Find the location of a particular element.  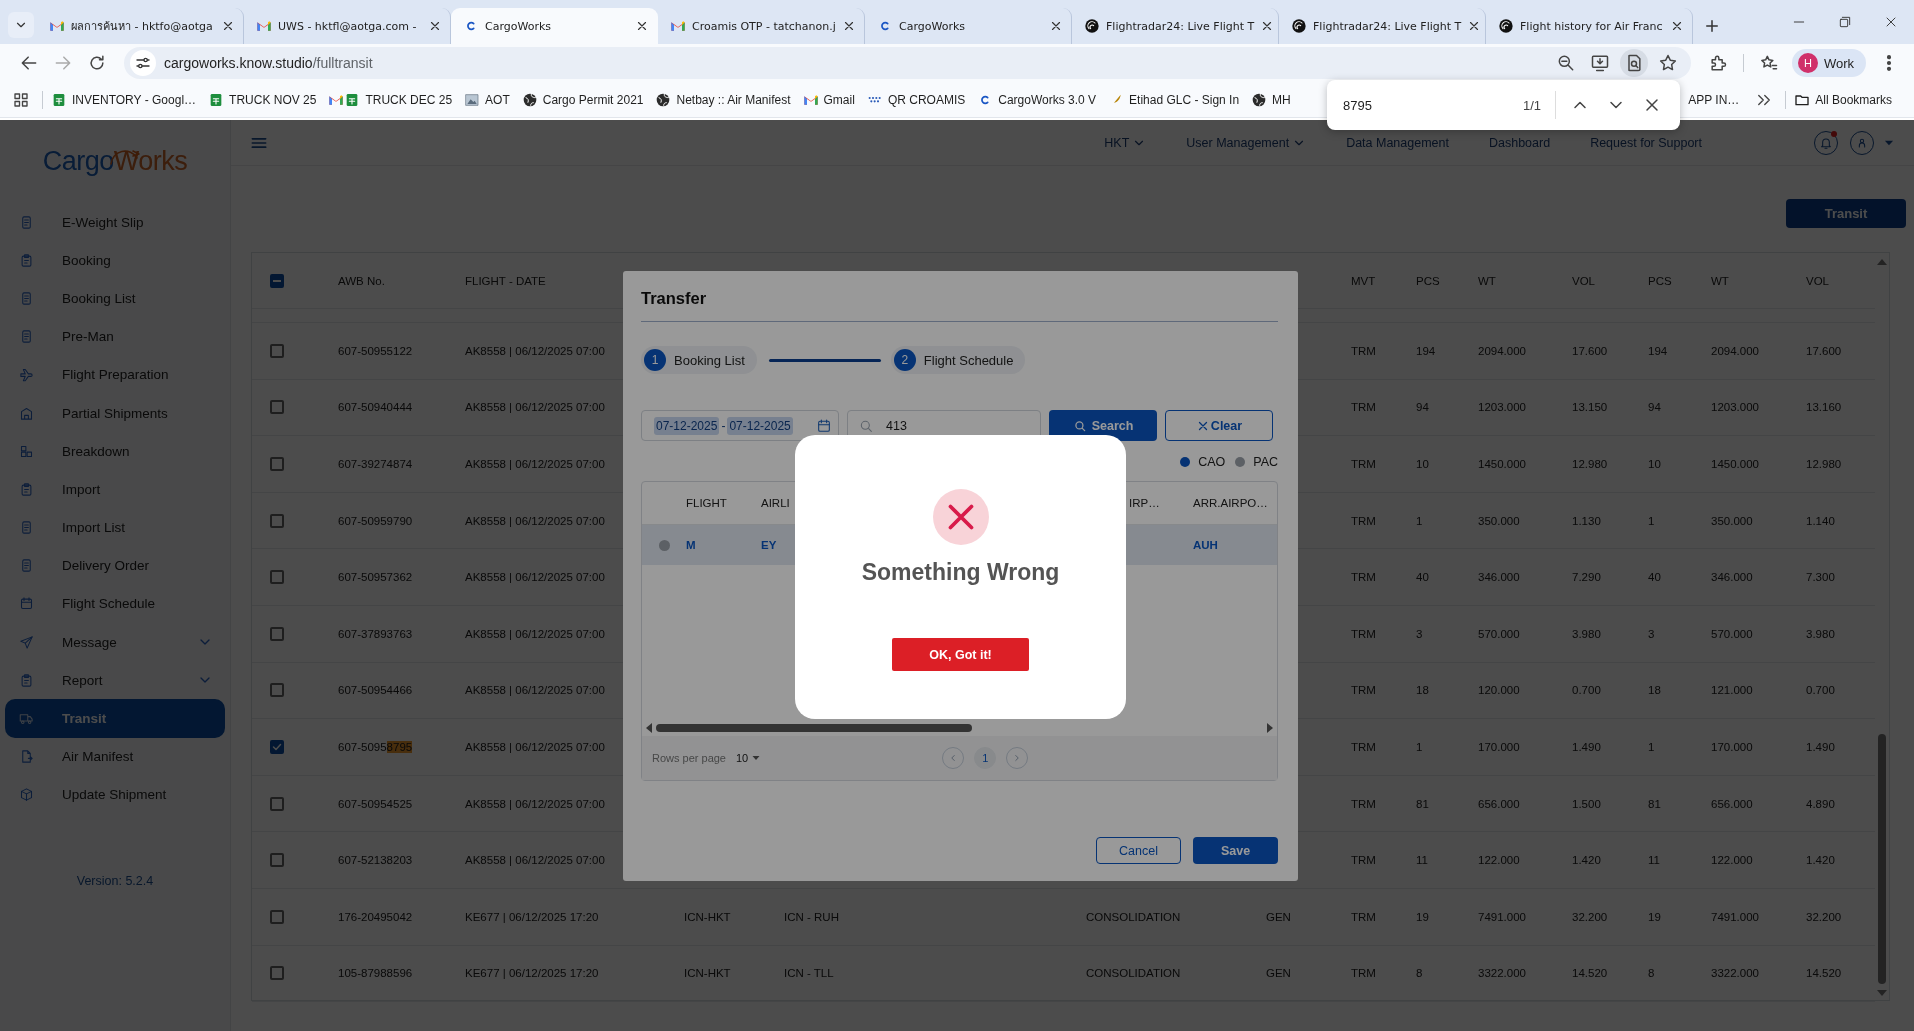

profile-button: H Work is located at coordinates (1828, 63).